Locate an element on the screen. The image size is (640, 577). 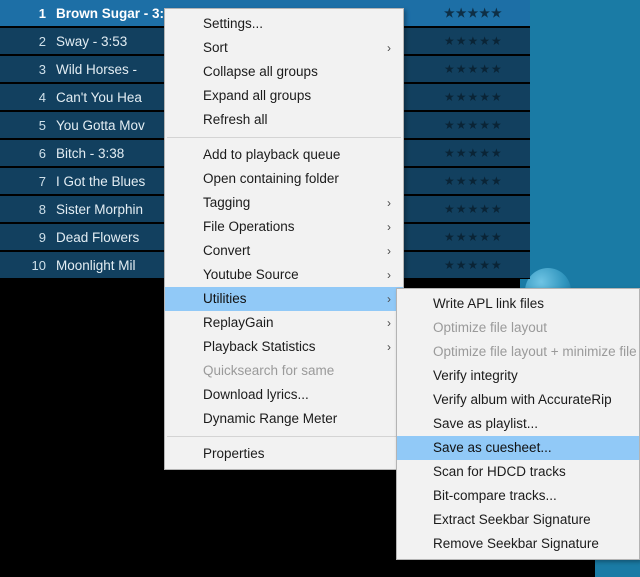
context-menu-item-label: Refresh all is located at coordinates (235, 119).